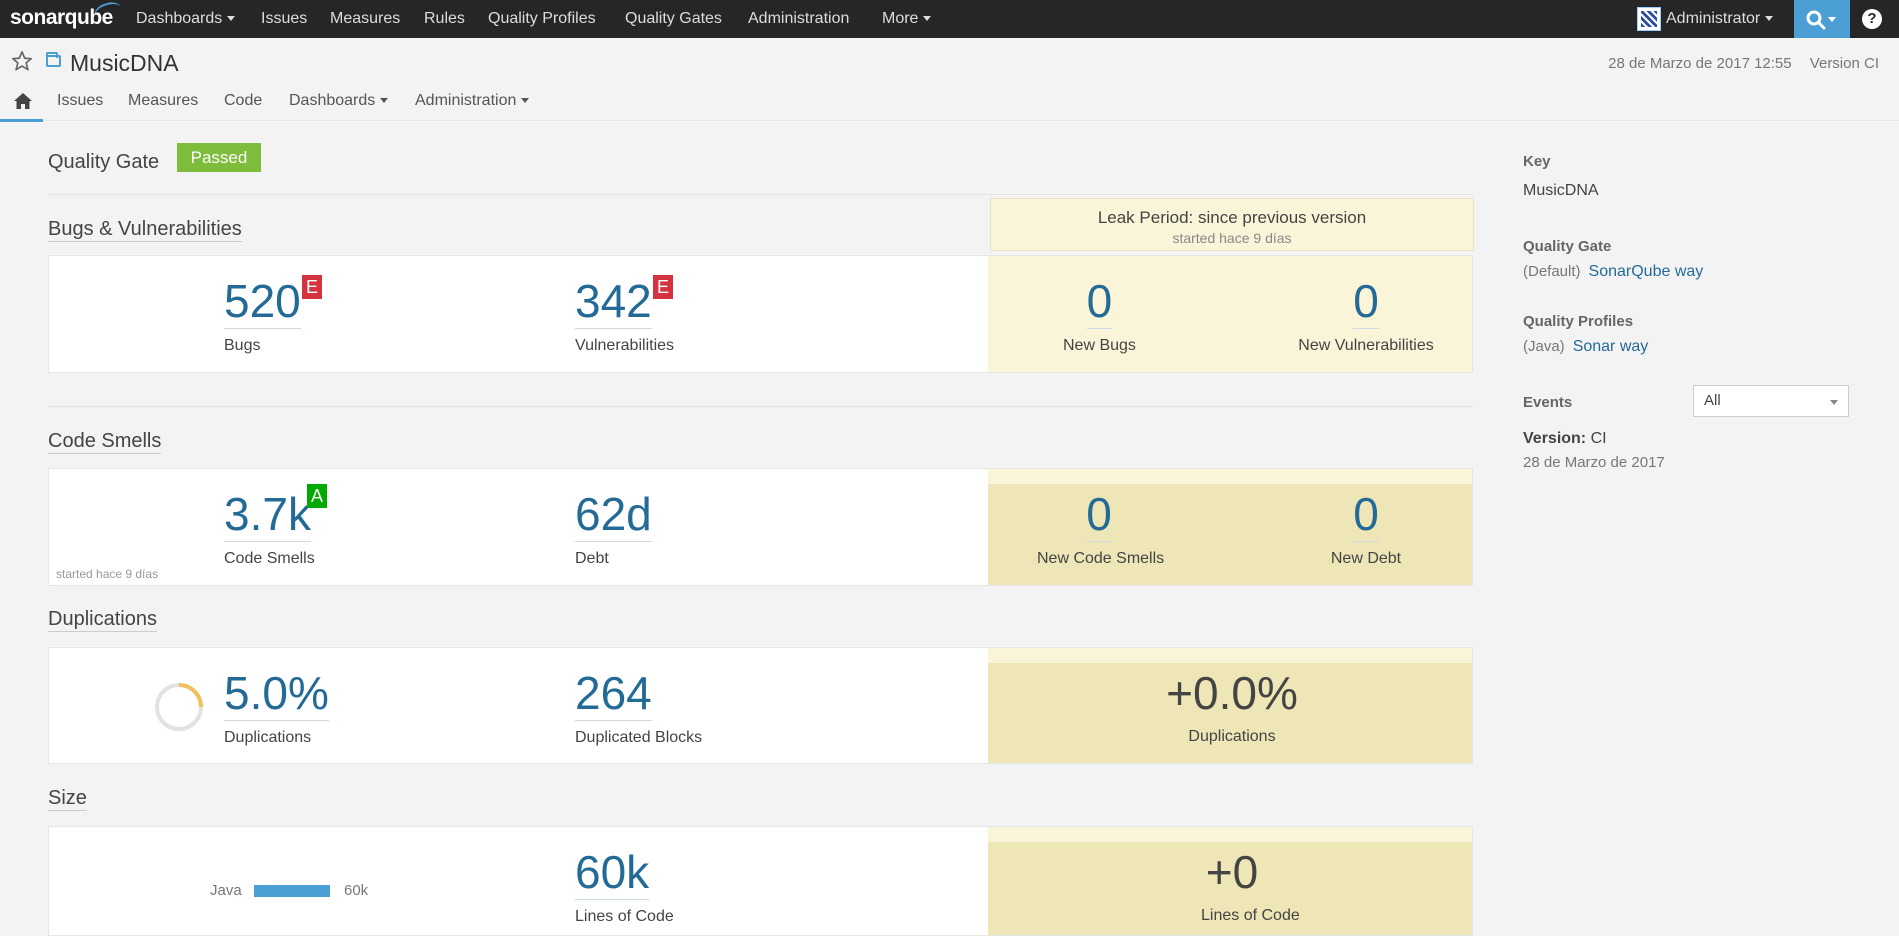 The height and width of the screenshot is (936, 1899). What do you see at coordinates (1872, 19) in the screenshot?
I see `help-icon: ?` at bounding box center [1872, 19].